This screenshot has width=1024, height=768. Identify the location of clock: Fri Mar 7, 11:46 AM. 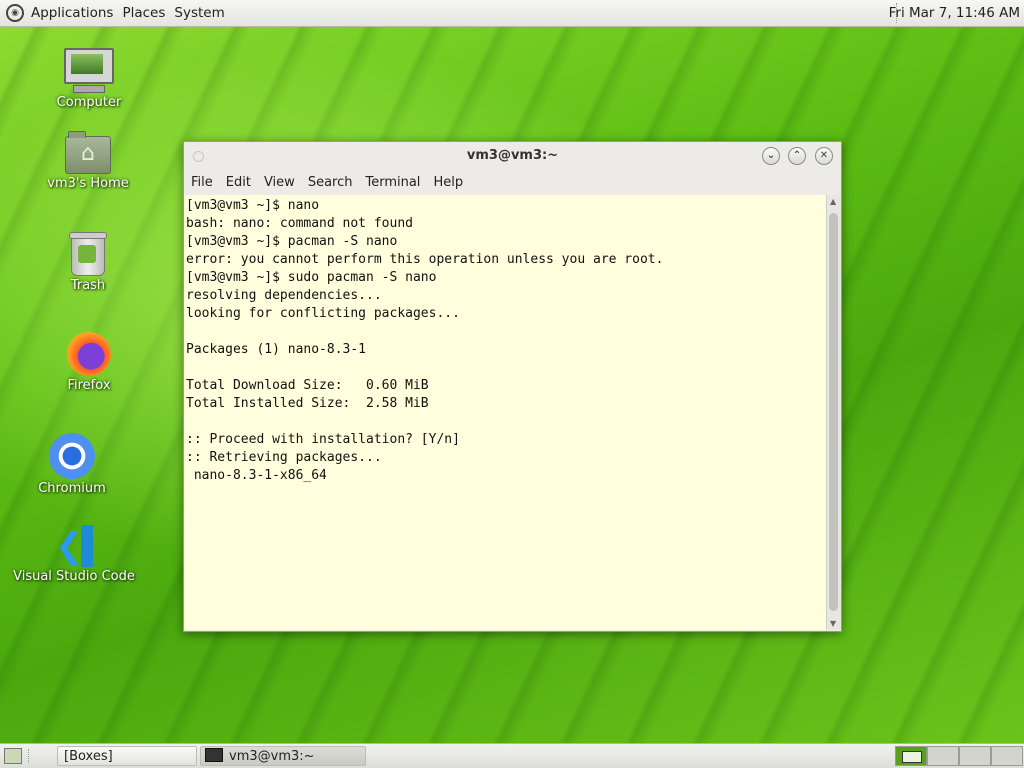
(954, 13).